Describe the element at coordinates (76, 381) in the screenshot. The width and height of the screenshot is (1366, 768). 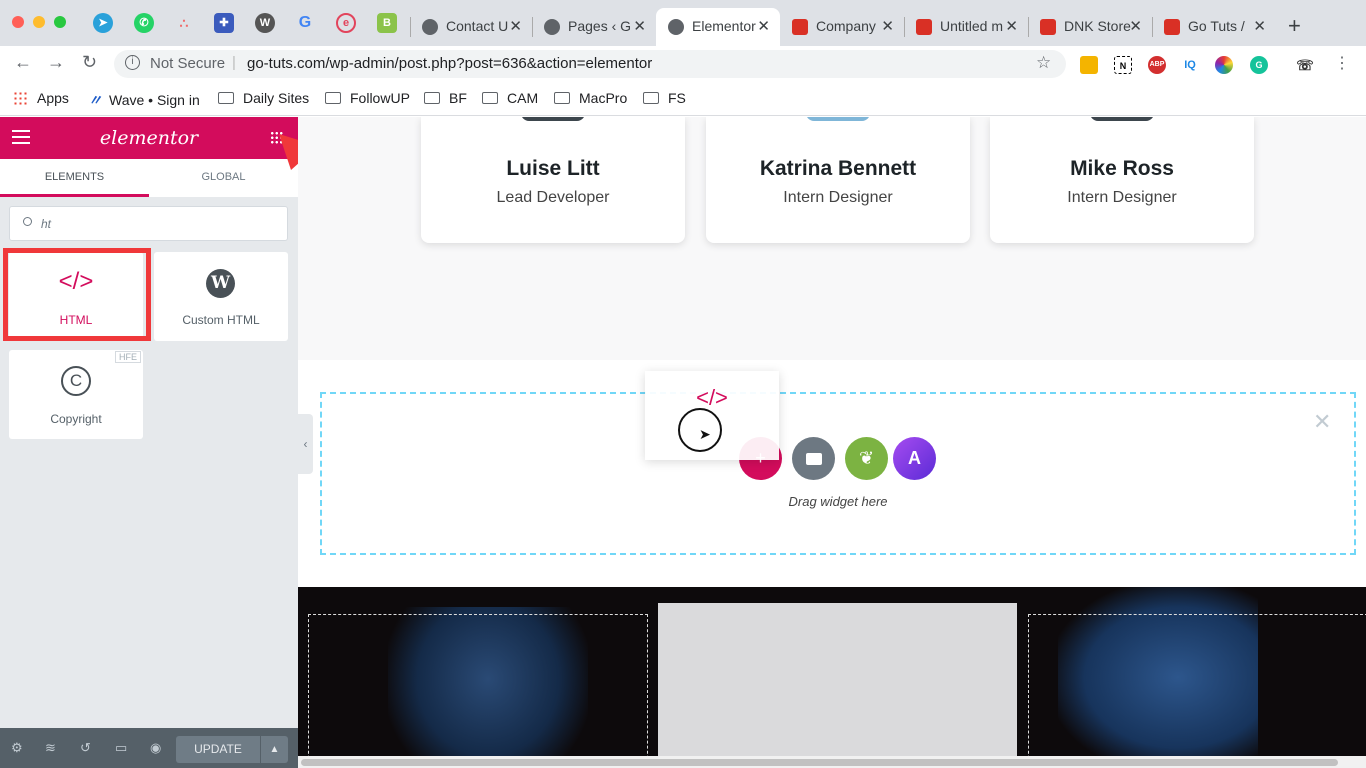
I see `copyright-icon: C` at that location.